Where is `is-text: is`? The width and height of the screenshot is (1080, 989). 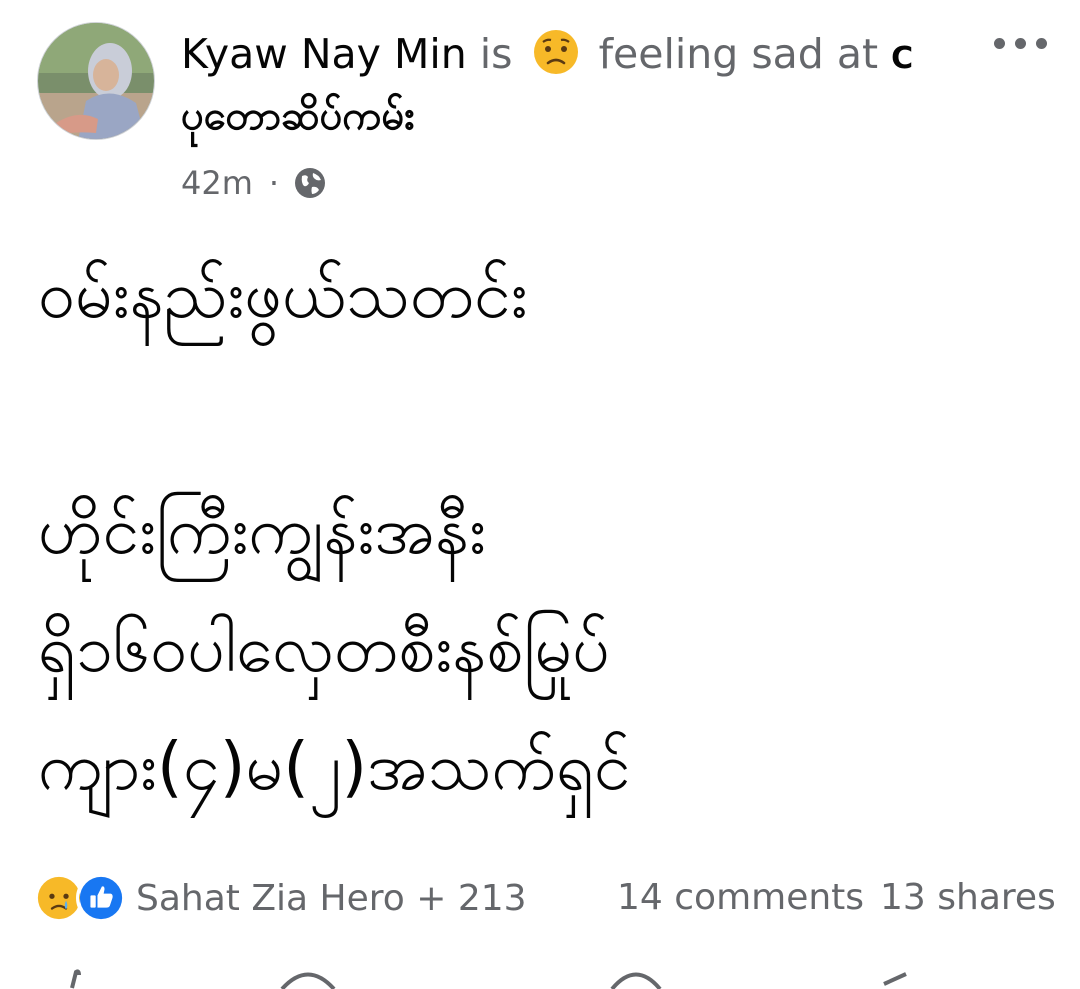 is-text: is is located at coordinates (496, 54).